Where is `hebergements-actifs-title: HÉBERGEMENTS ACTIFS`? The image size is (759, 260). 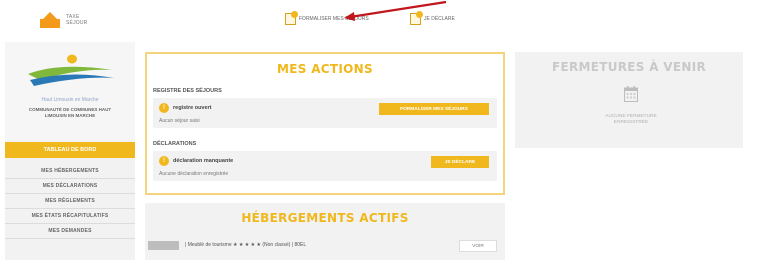
hebergements-actifs-title: HÉBERGEMENTS ACTIFS is located at coordinates (325, 218).